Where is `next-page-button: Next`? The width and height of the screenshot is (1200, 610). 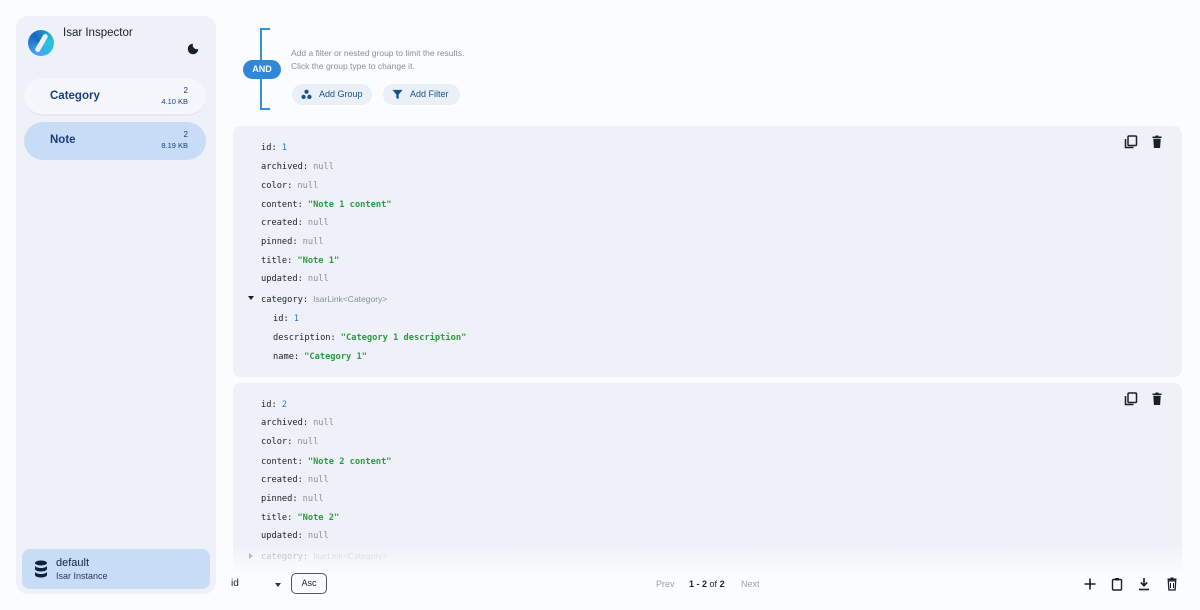
next-page-button: Next is located at coordinates (750, 584).